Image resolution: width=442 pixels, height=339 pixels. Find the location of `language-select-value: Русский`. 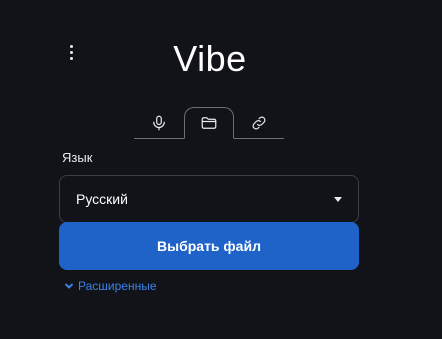

language-select-value: Русский is located at coordinates (102, 199).